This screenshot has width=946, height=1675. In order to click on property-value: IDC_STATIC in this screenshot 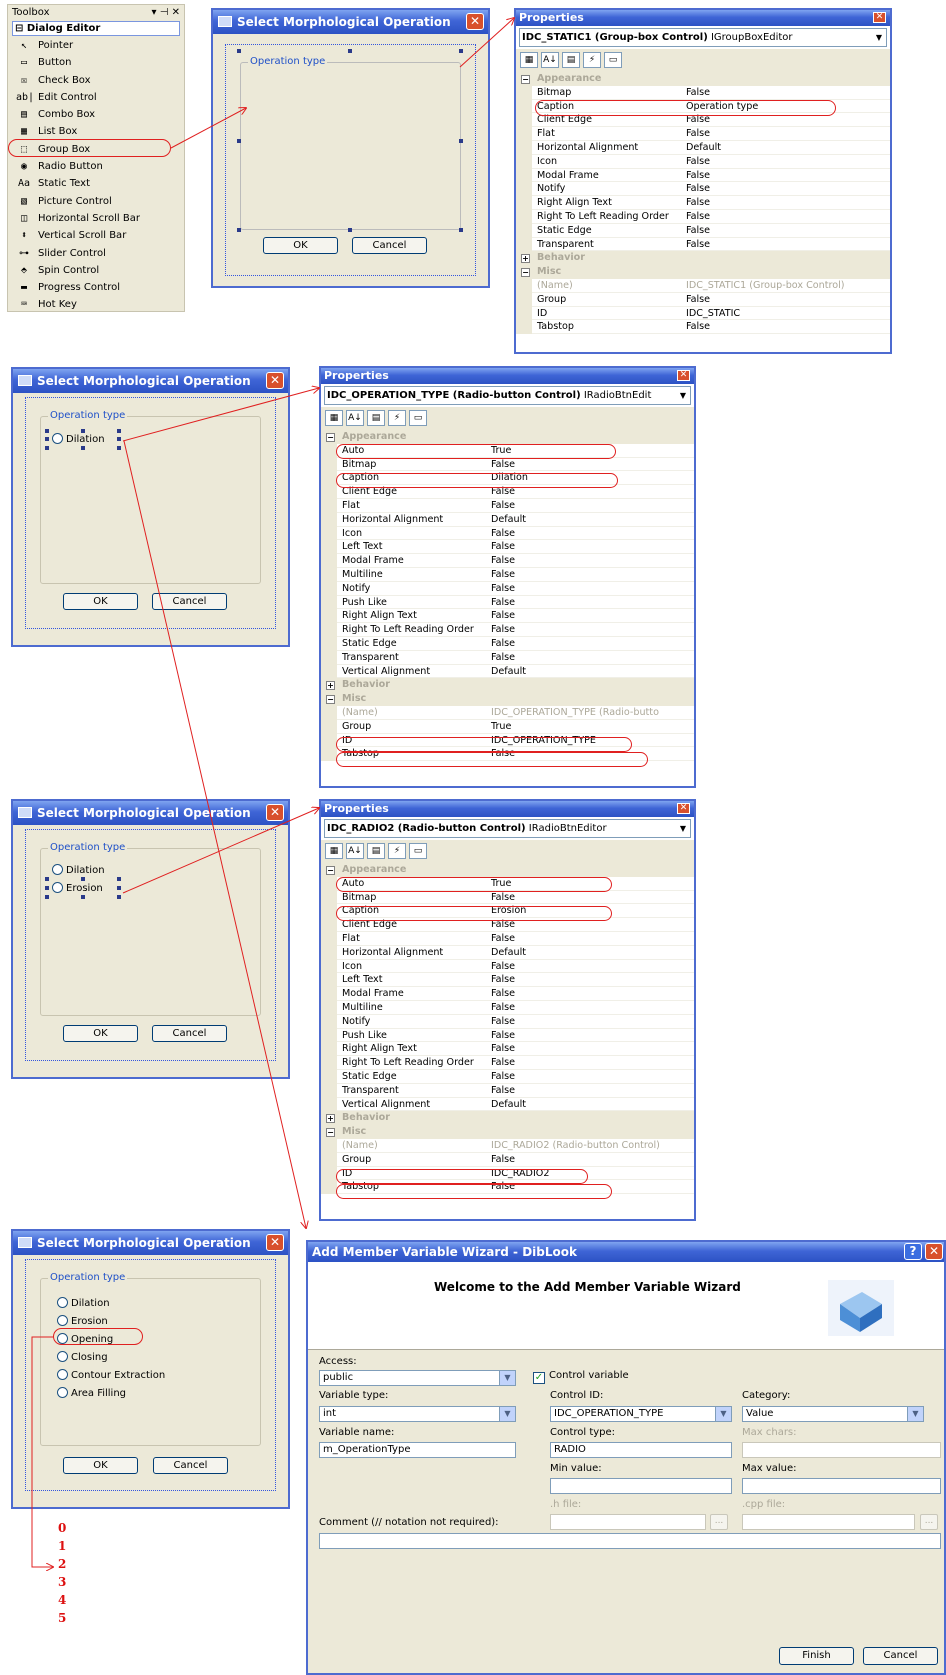, I will do `click(713, 314)`.